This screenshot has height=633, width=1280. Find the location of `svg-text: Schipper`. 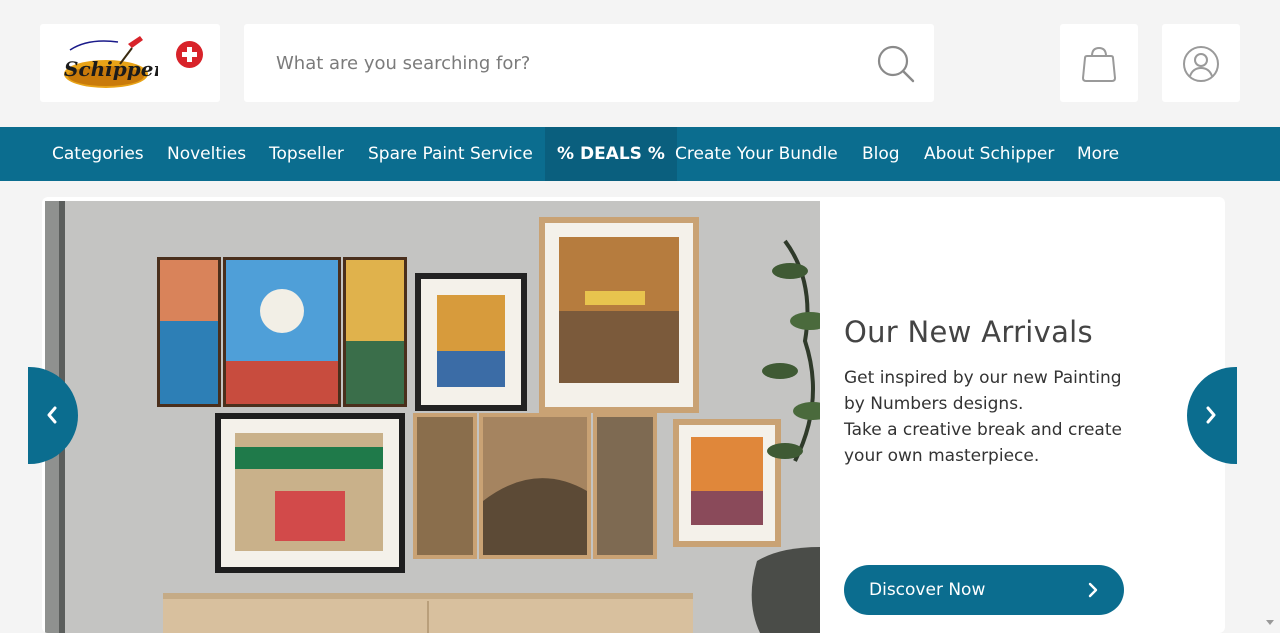

svg-text: Schipper is located at coordinates (111, 69).